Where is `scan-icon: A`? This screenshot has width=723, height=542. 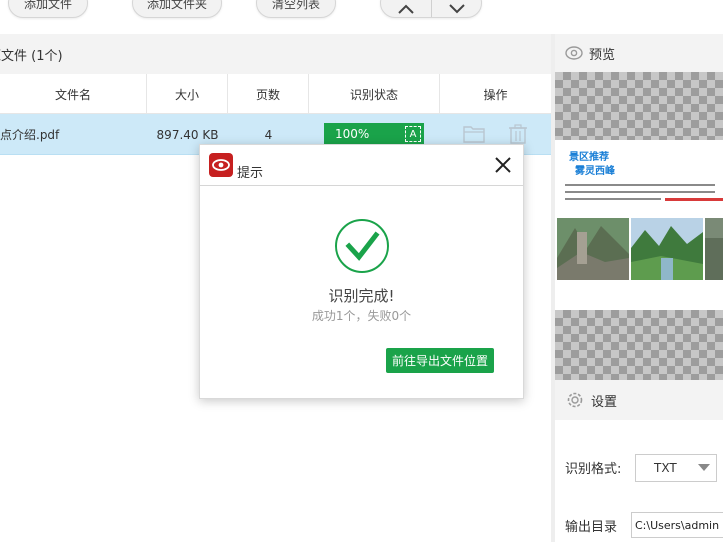 scan-icon: A is located at coordinates (413, 134).